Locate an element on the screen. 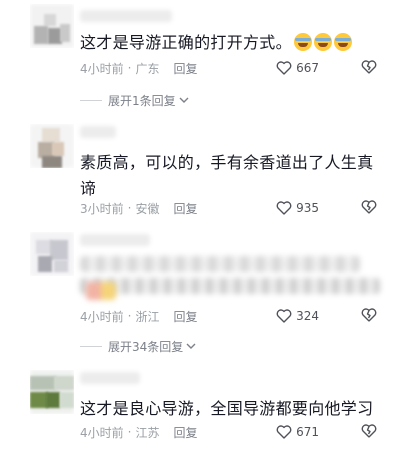 This screenshot has width=407, height=449. like-button: 667 is located at coordinates (297, 68).